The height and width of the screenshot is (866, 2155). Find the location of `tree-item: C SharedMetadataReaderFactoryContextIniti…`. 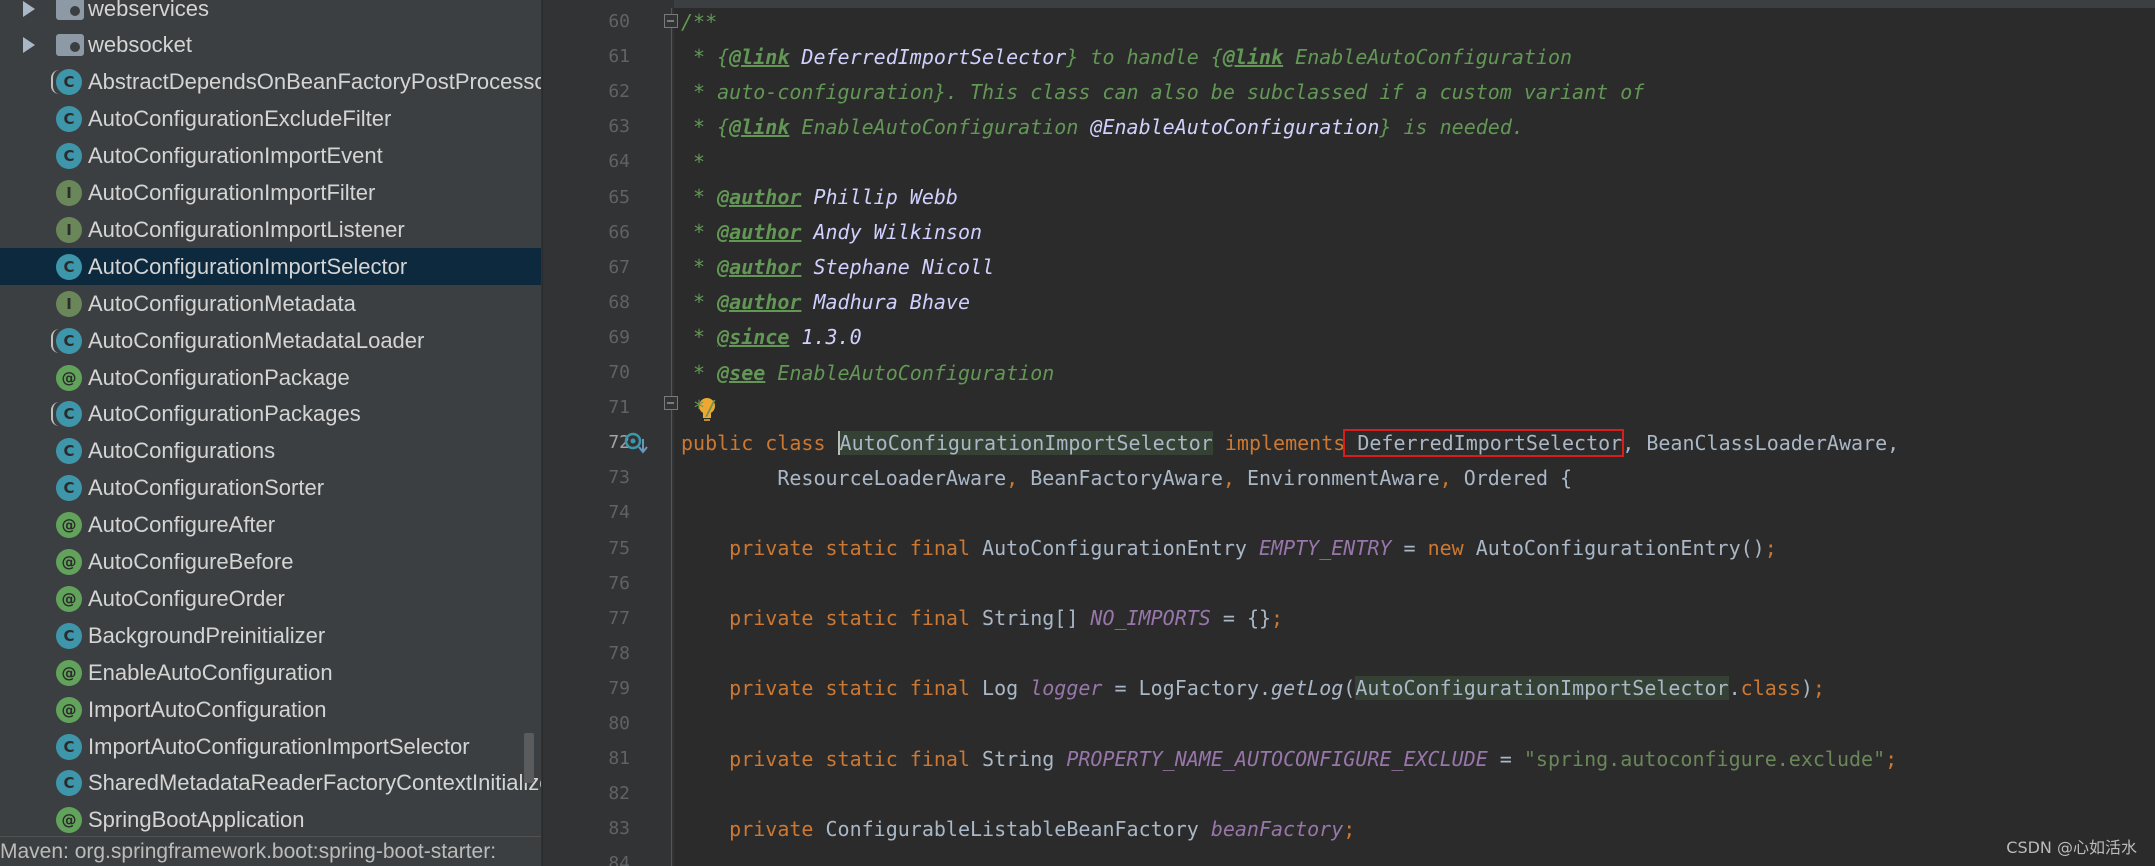

tree-item: C SharedMetadataReaderFactoryContextIniti… is located at coordinates (270, 783).